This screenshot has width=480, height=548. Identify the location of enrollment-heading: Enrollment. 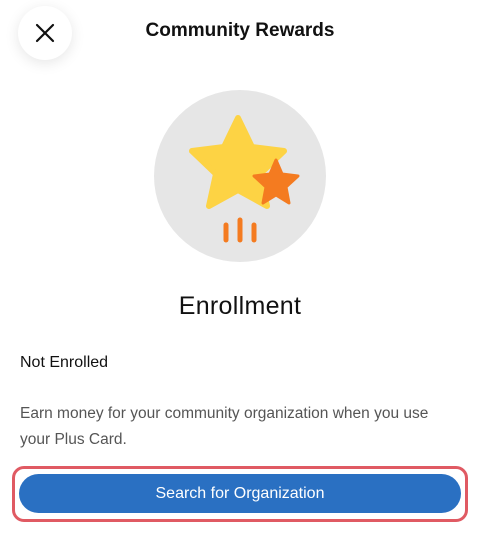
(240, 306).